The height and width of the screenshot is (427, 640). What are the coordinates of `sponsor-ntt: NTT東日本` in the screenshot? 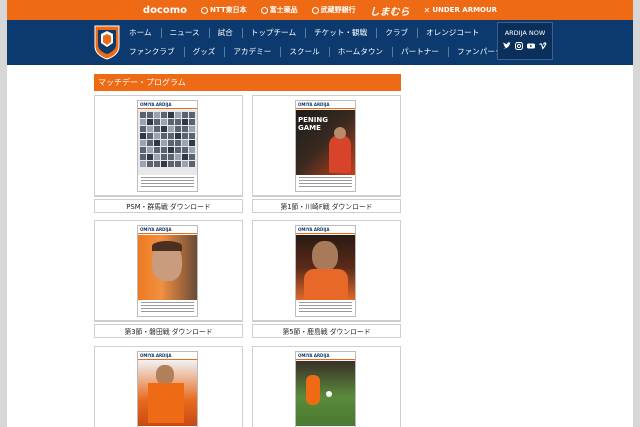 It's located at (224, 10).